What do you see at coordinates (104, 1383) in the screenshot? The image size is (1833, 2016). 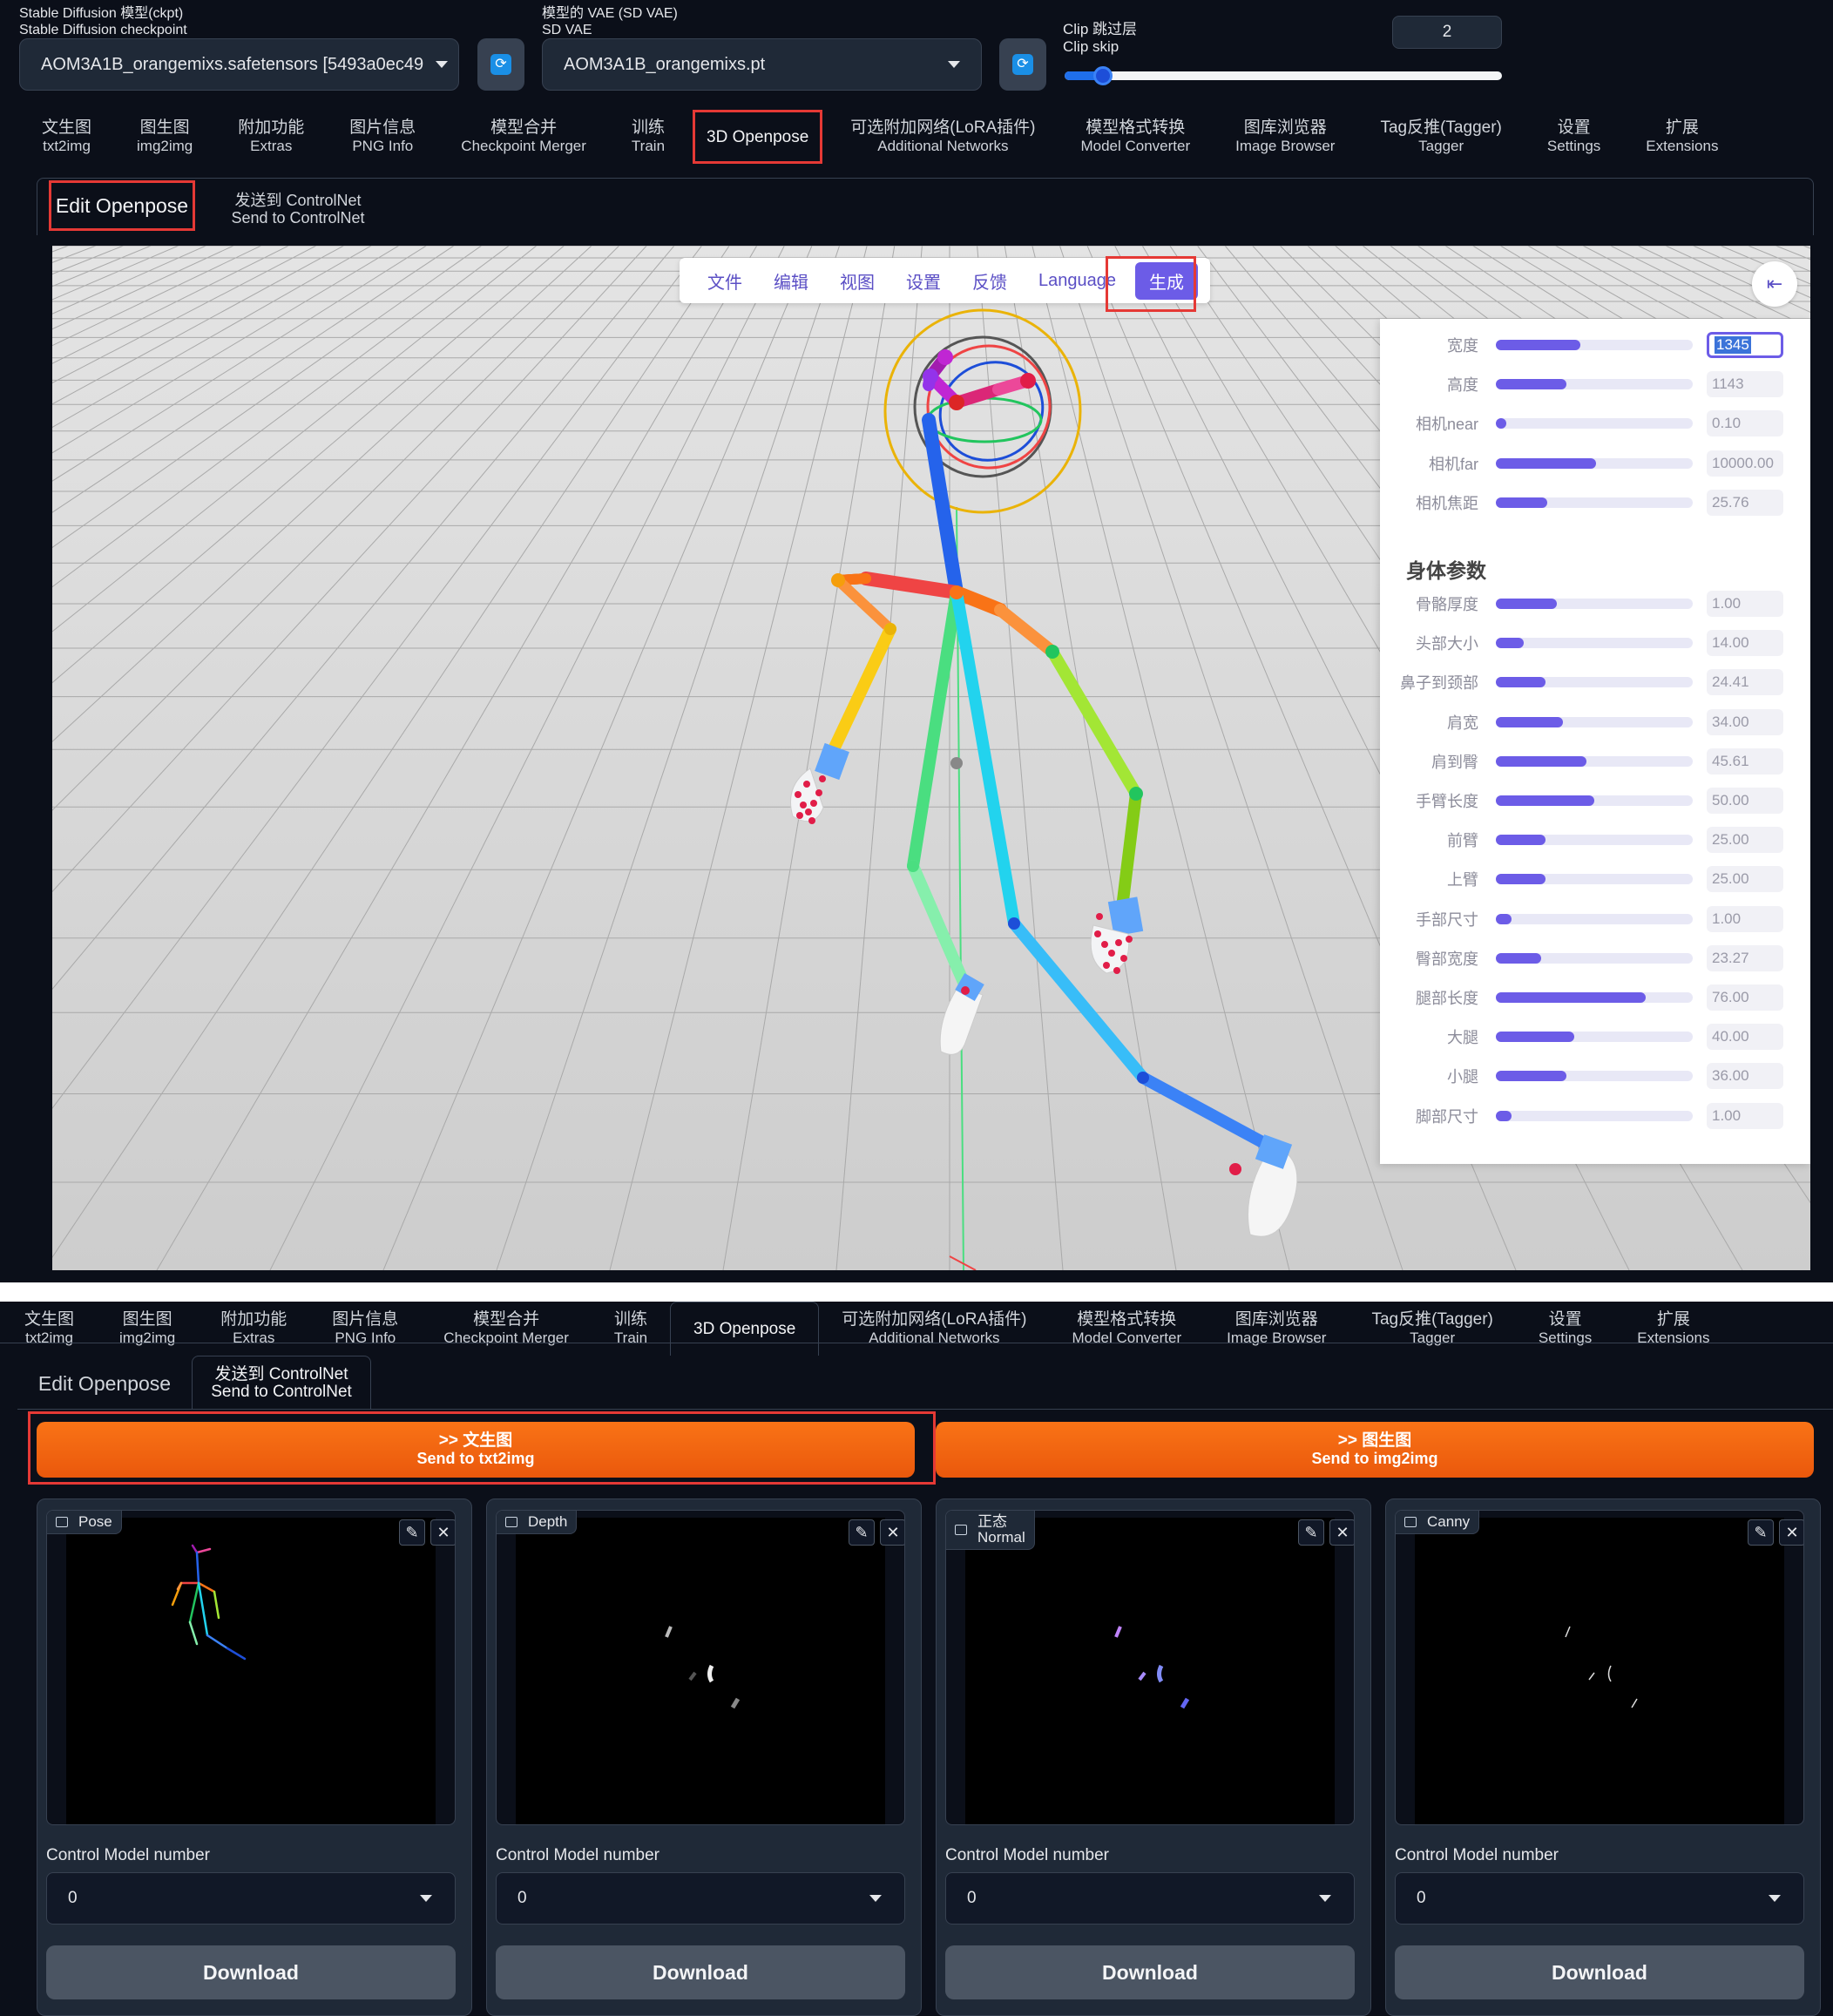 I see `tab-edit-openpose-bottom: Edit Openpose` at bounding box center [104, 1383].